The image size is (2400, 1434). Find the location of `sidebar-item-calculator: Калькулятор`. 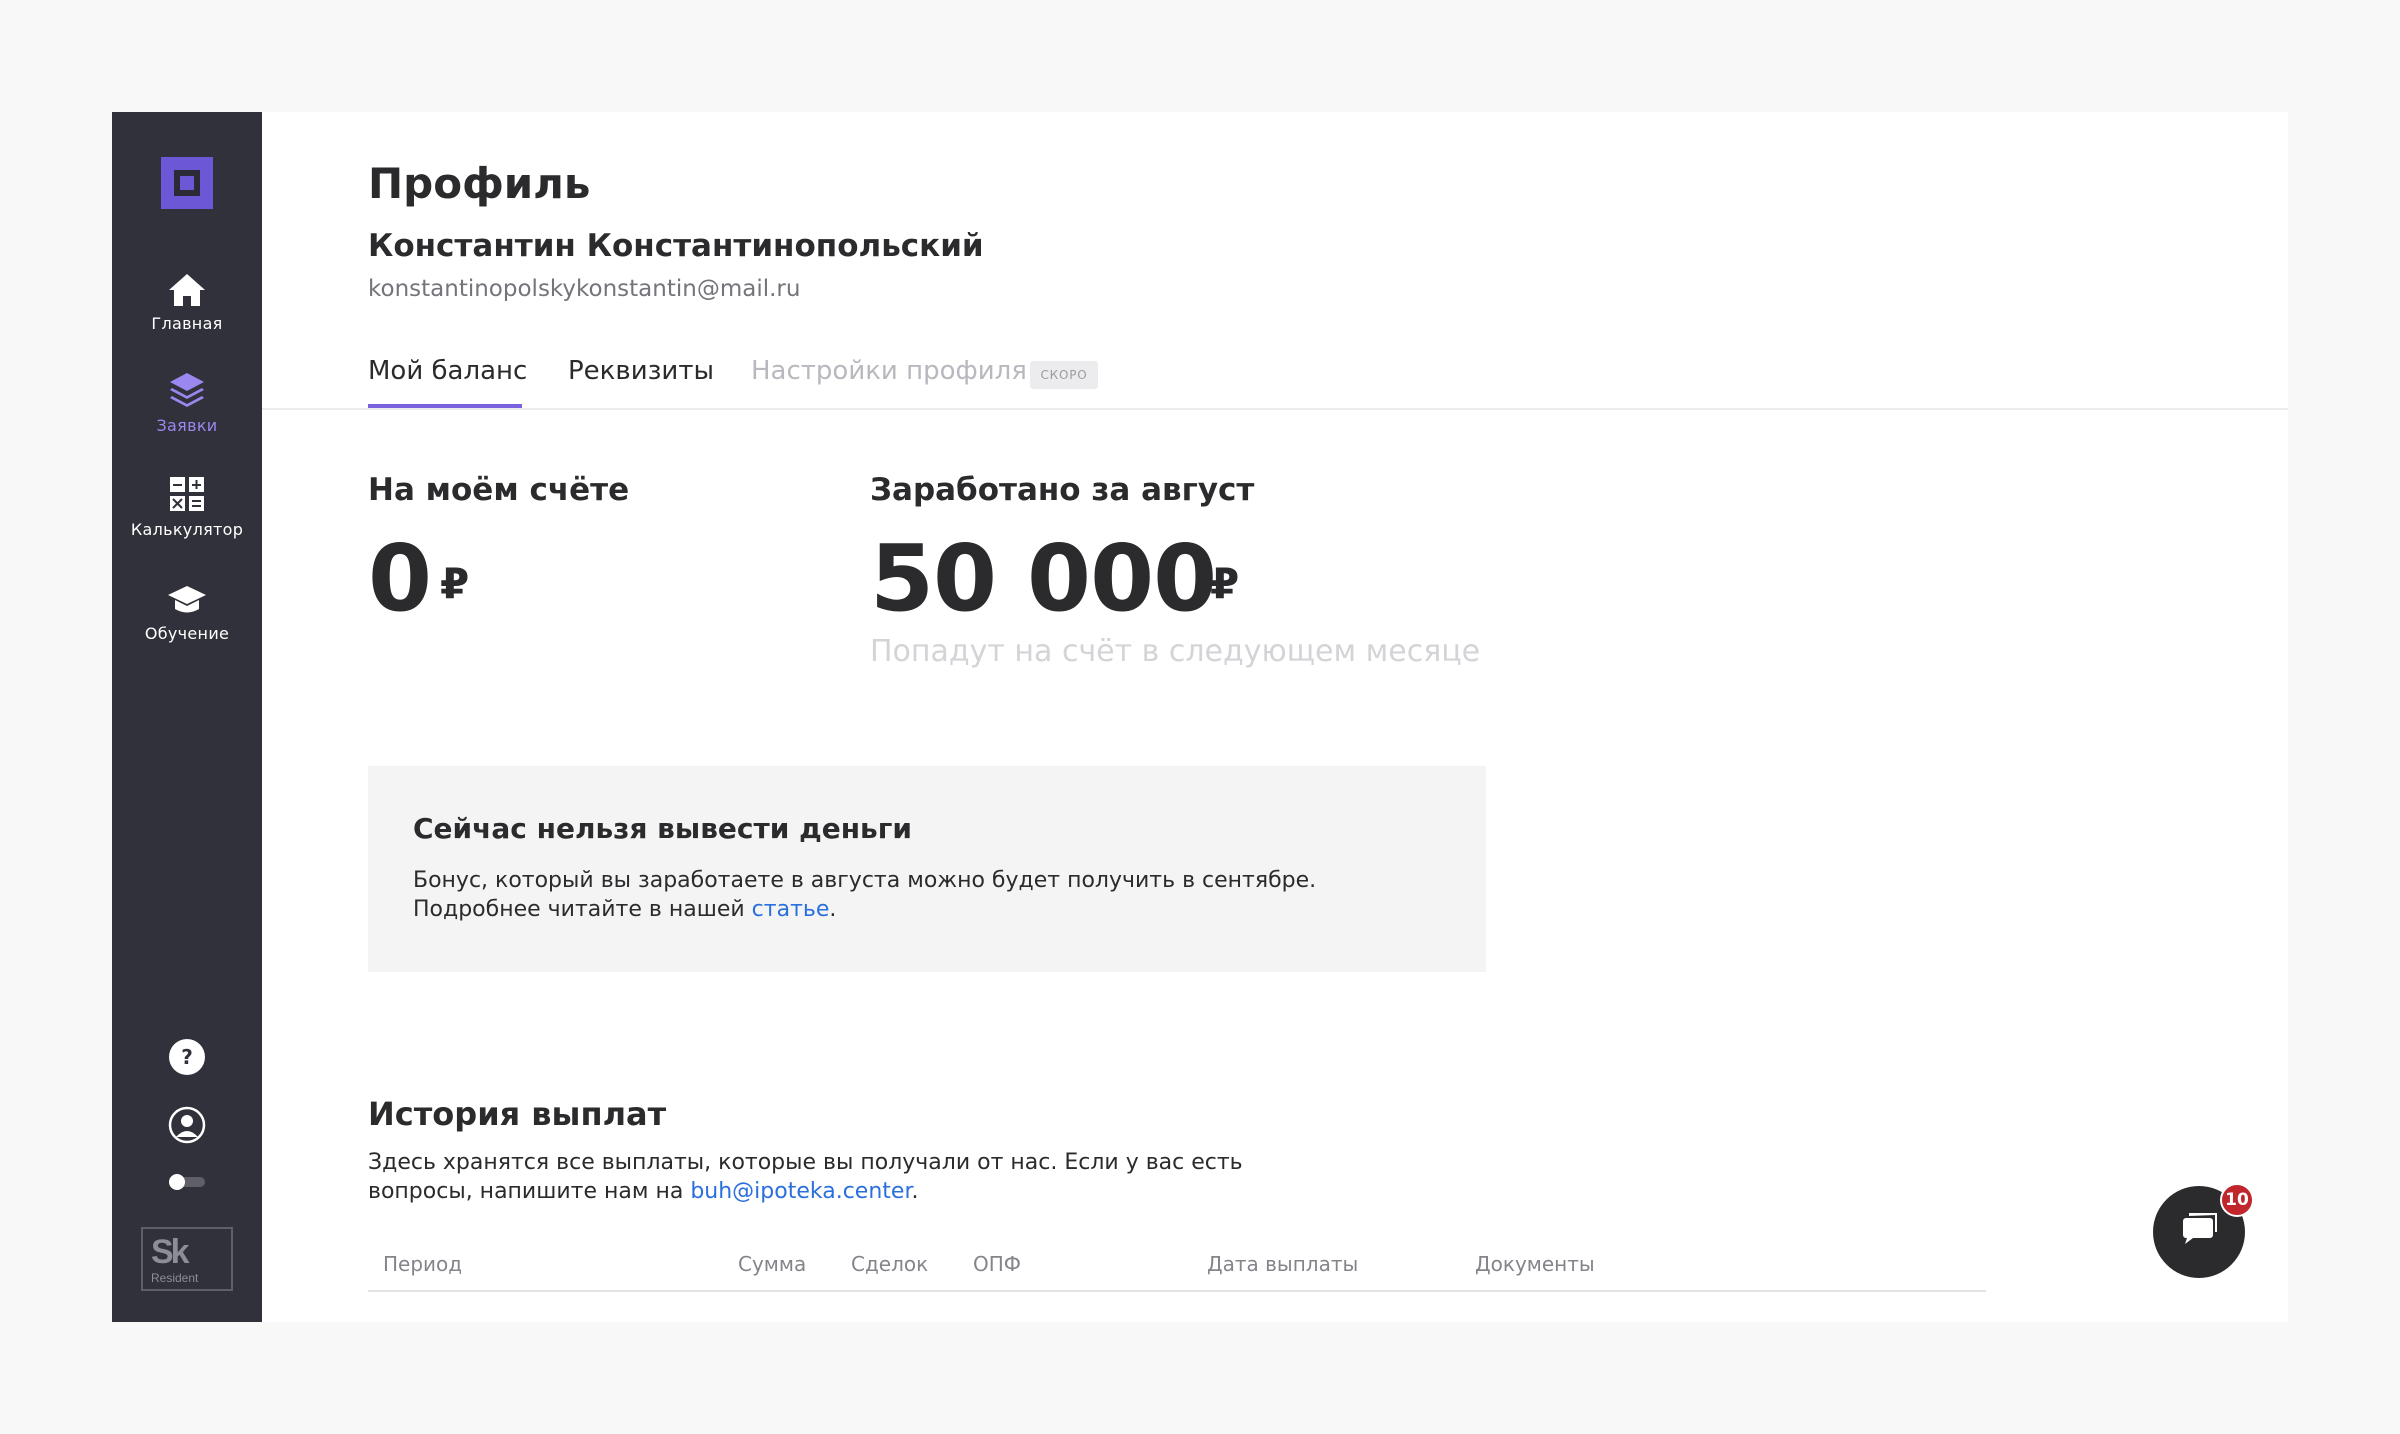

sidebar-item-calculator: Калькулятор is located at coordinates (187, 506).